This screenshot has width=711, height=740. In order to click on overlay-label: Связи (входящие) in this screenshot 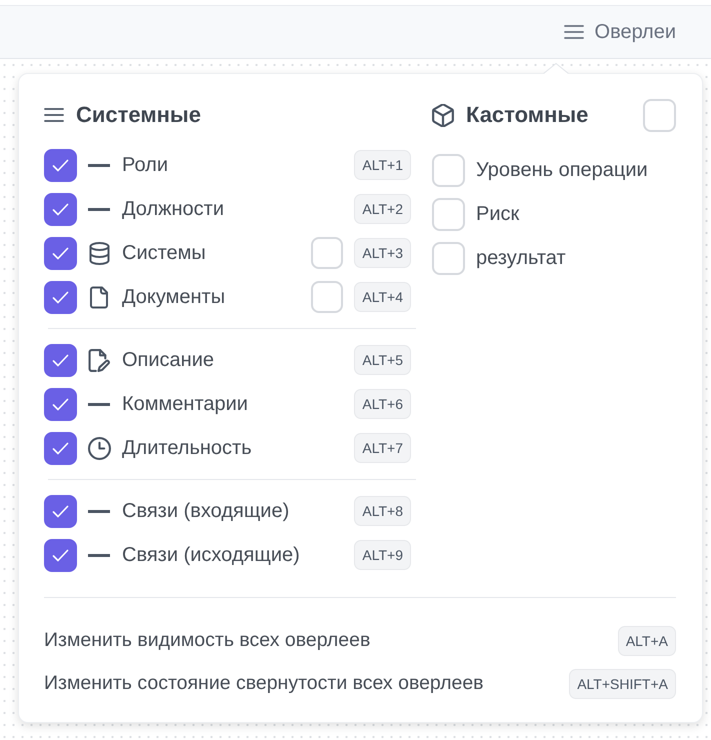, I will do `click(206, 511)`.